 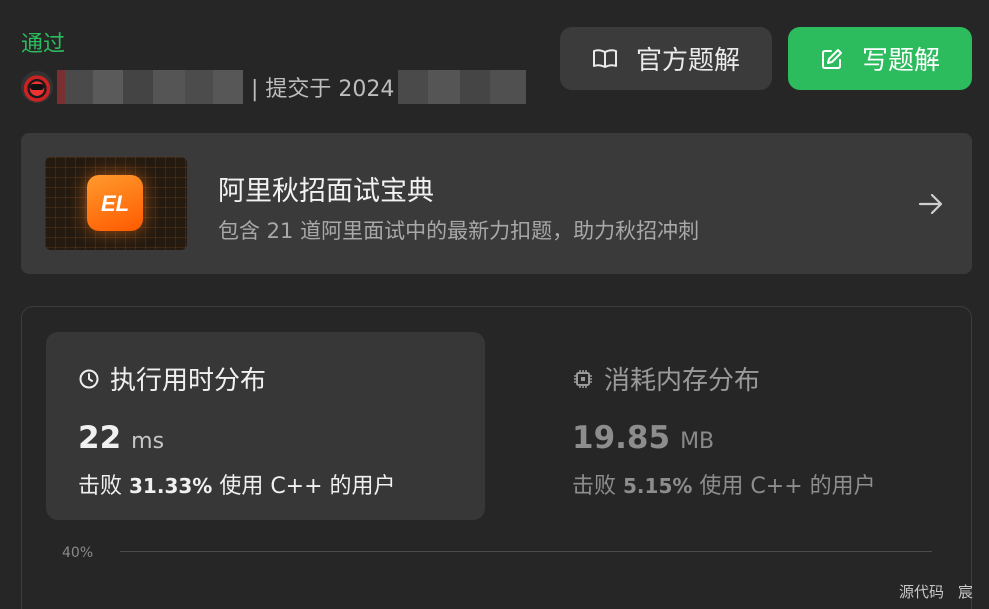 I want to click on partial-link: 宸, so click(x=965, y=592).